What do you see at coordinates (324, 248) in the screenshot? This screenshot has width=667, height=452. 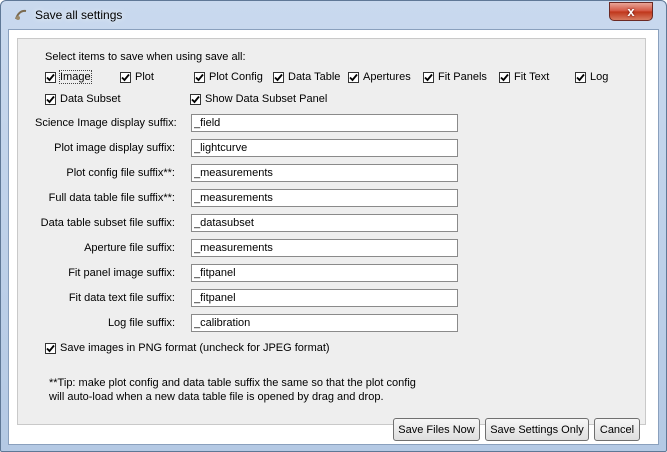 I see `aperture-suffix-input` at bounding box center [324, 248].